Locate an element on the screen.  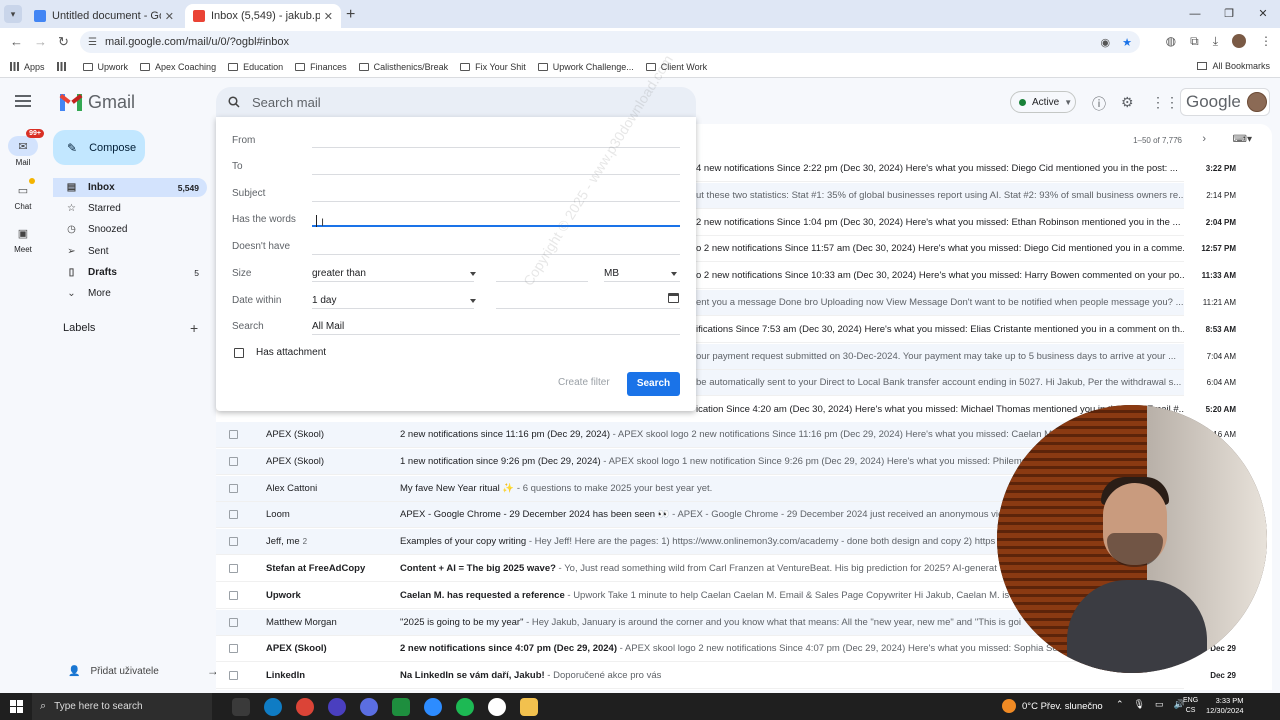
rail-mail: ✉ 99+ Mail is located at coordinates (24, 148).